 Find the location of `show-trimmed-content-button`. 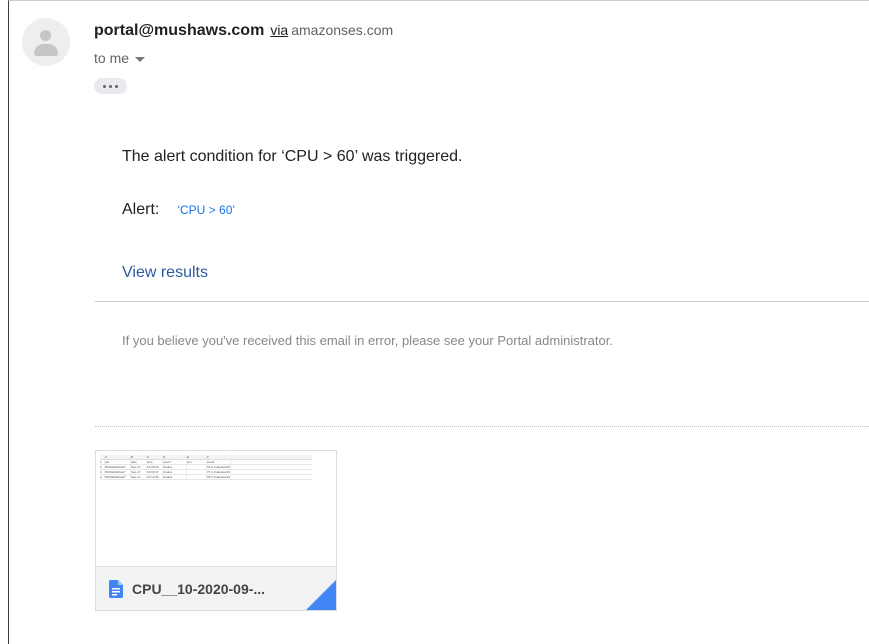

show-trimmed-content-button is located at coordinates (110, 86).